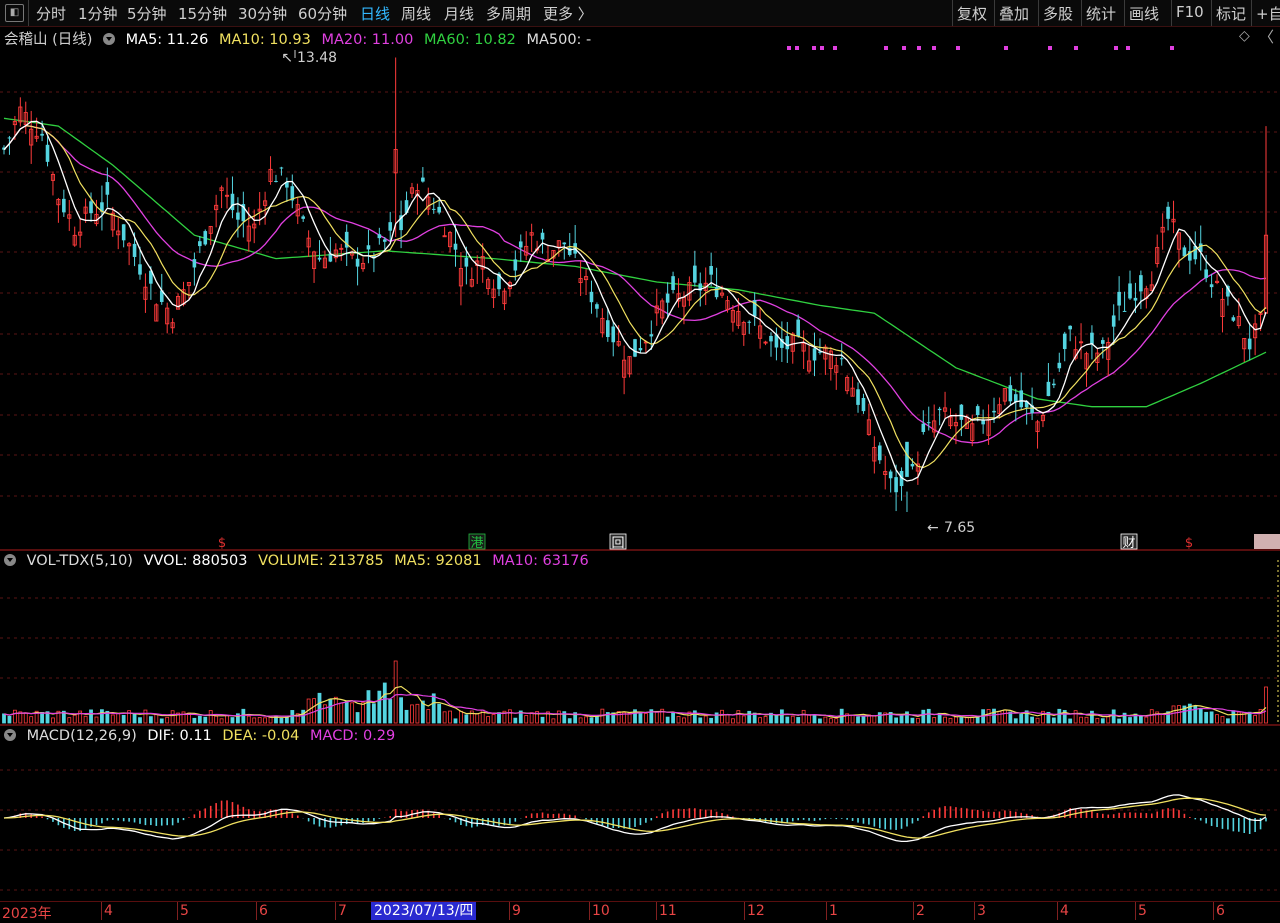  I want to click on event-marker-text: 回, so click(617, 543).